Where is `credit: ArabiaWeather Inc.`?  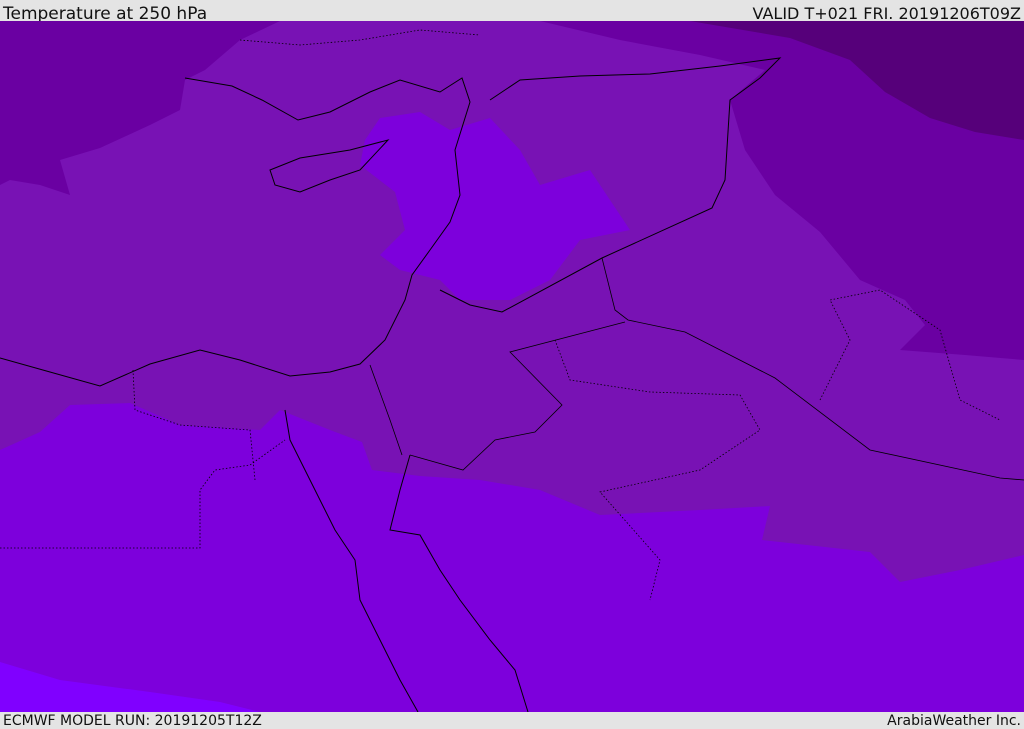 credit: ArabiaWeather Inc. is located at coordinates (954, 721).